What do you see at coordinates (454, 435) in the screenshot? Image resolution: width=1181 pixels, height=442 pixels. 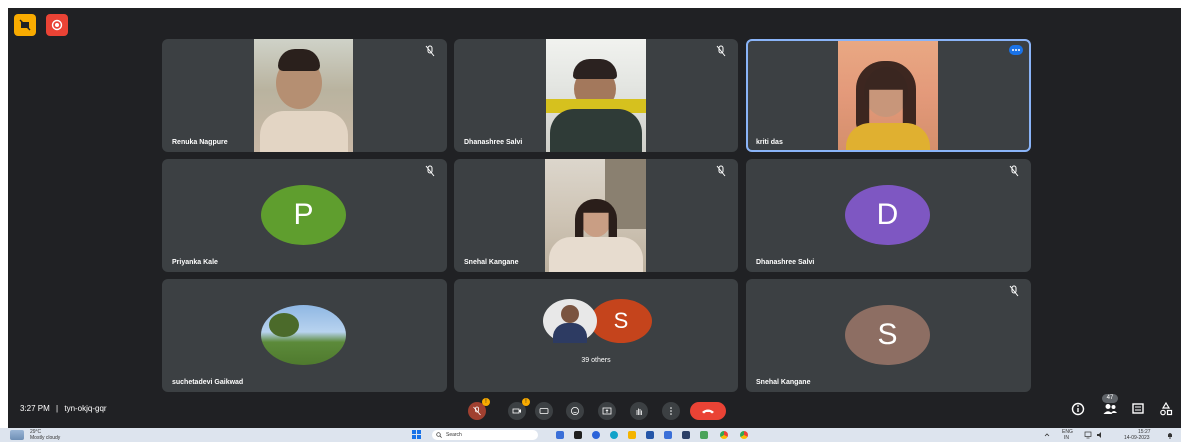 I see `search-placeholder: Search` at bounding box center [454, 435].